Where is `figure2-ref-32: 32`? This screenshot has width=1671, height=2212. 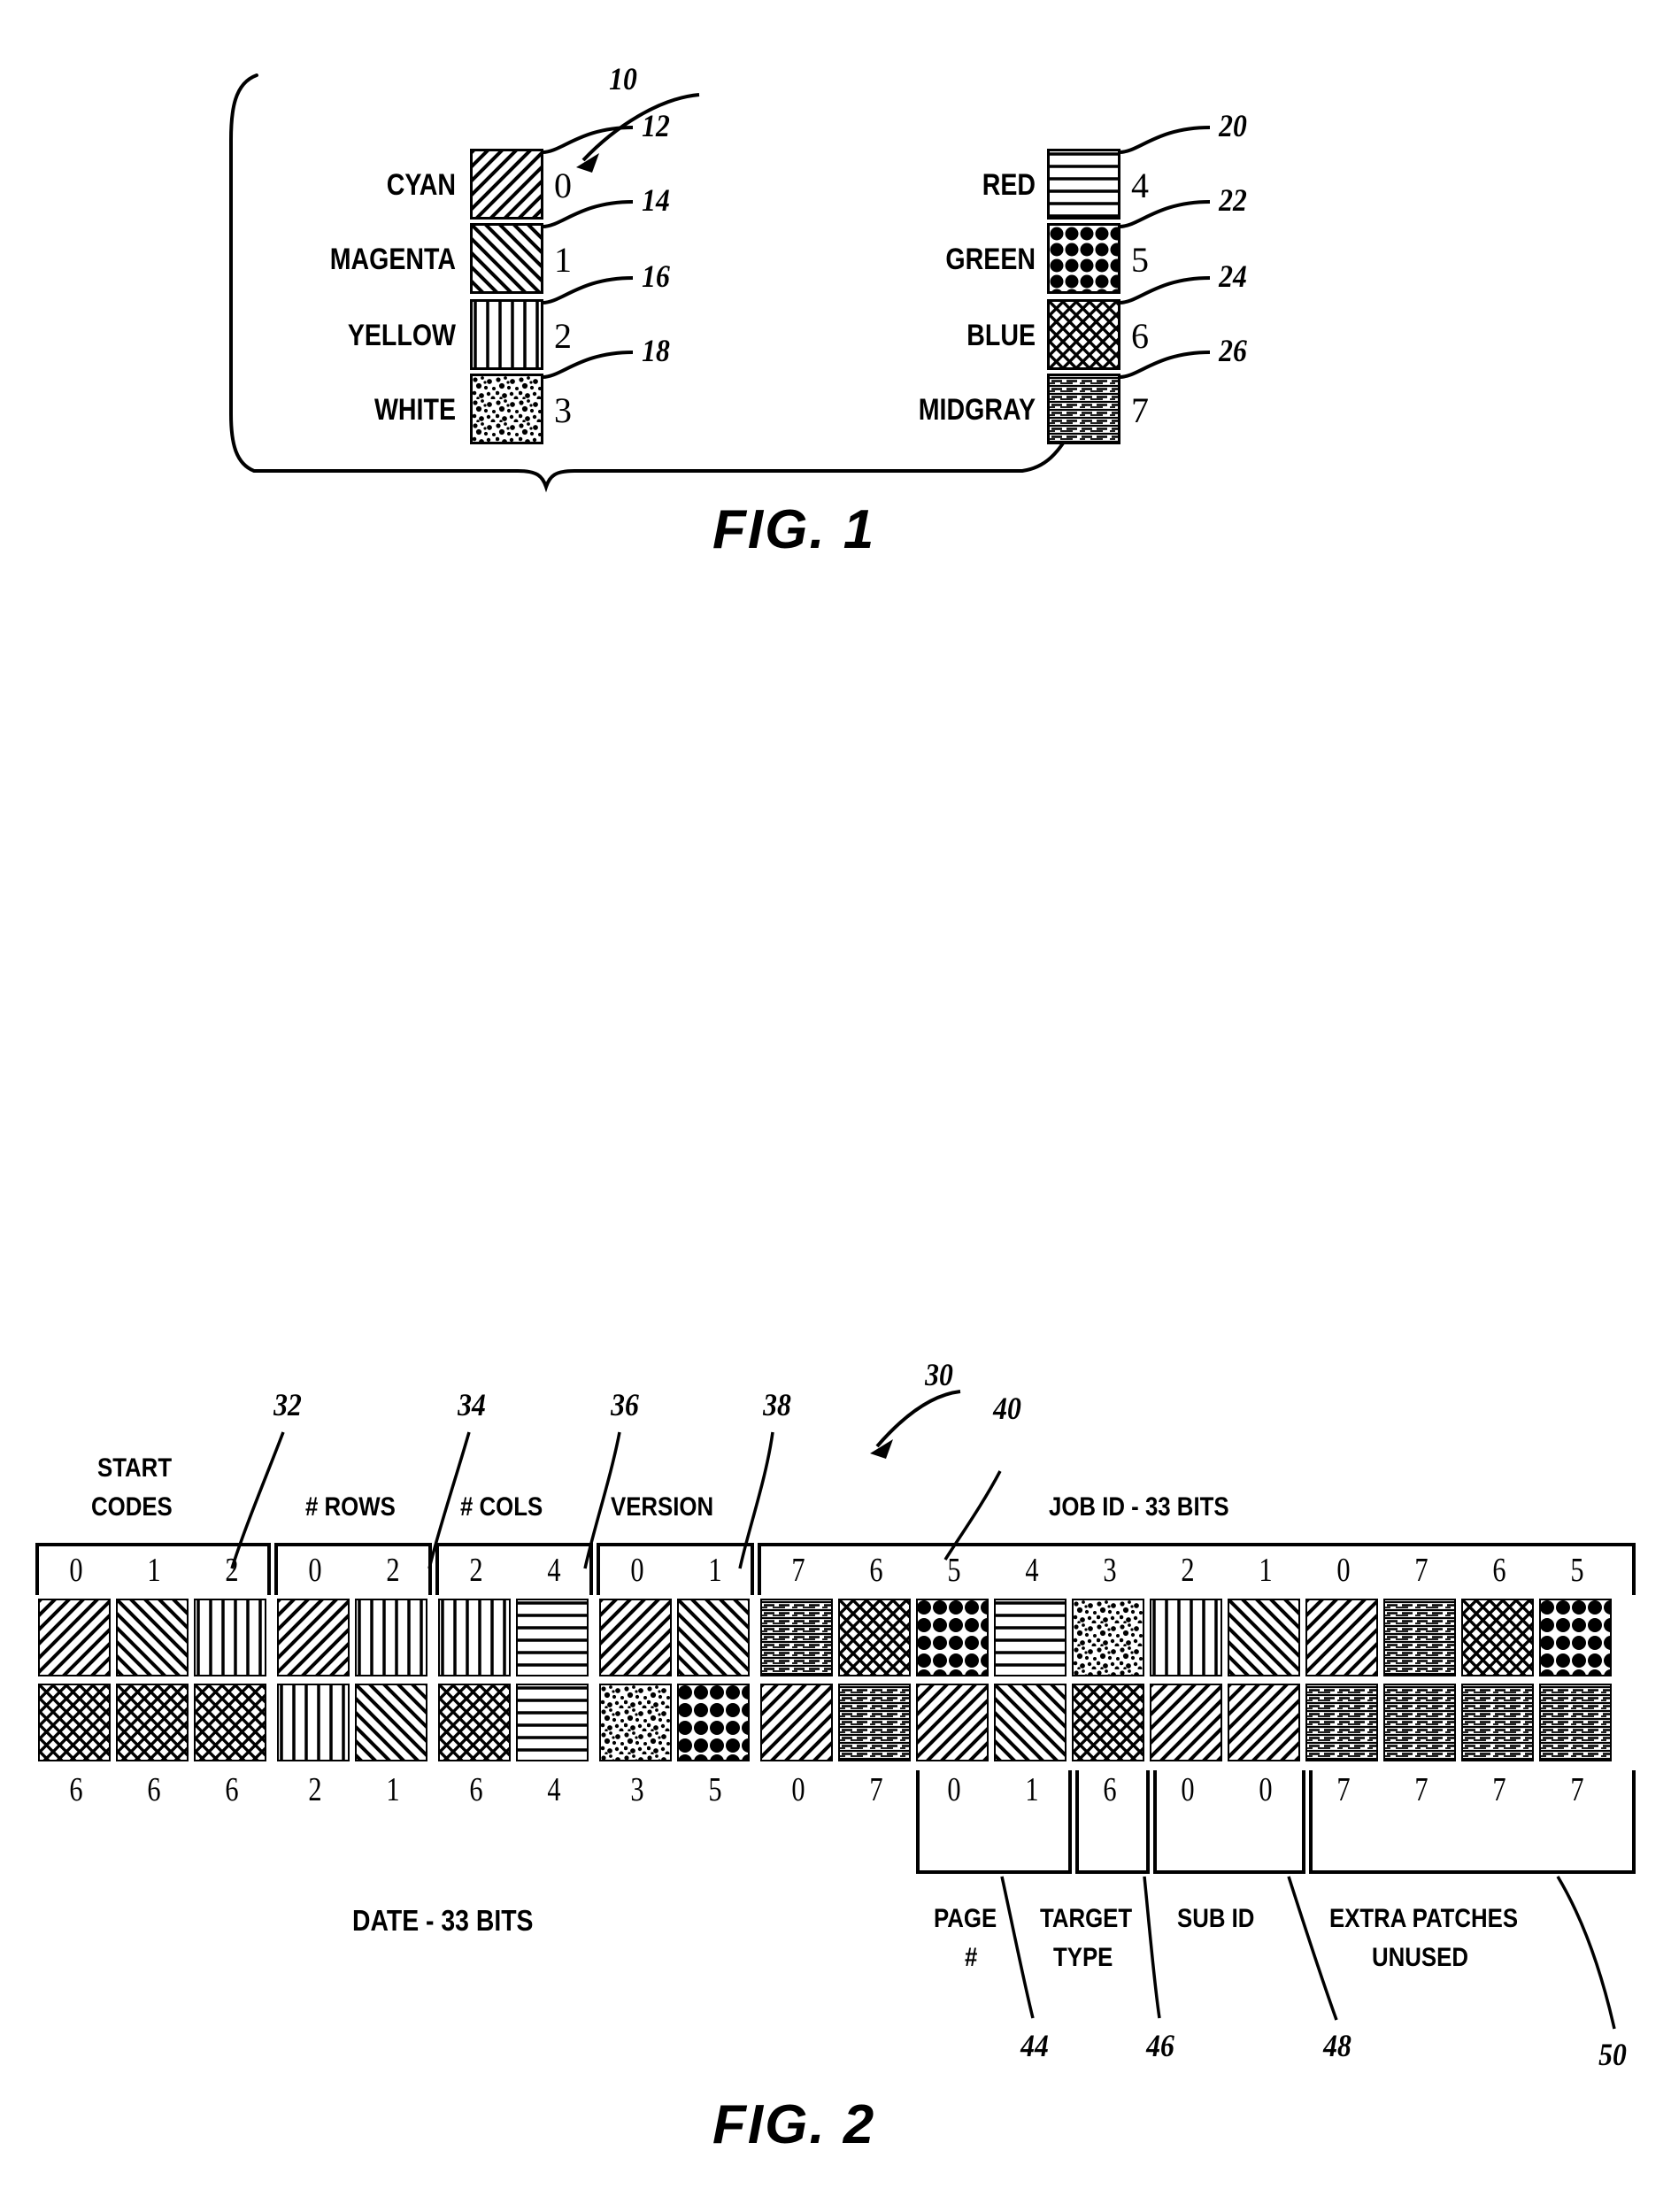
figure2-ref-32: 32 is located at coordinates (287, 1404).